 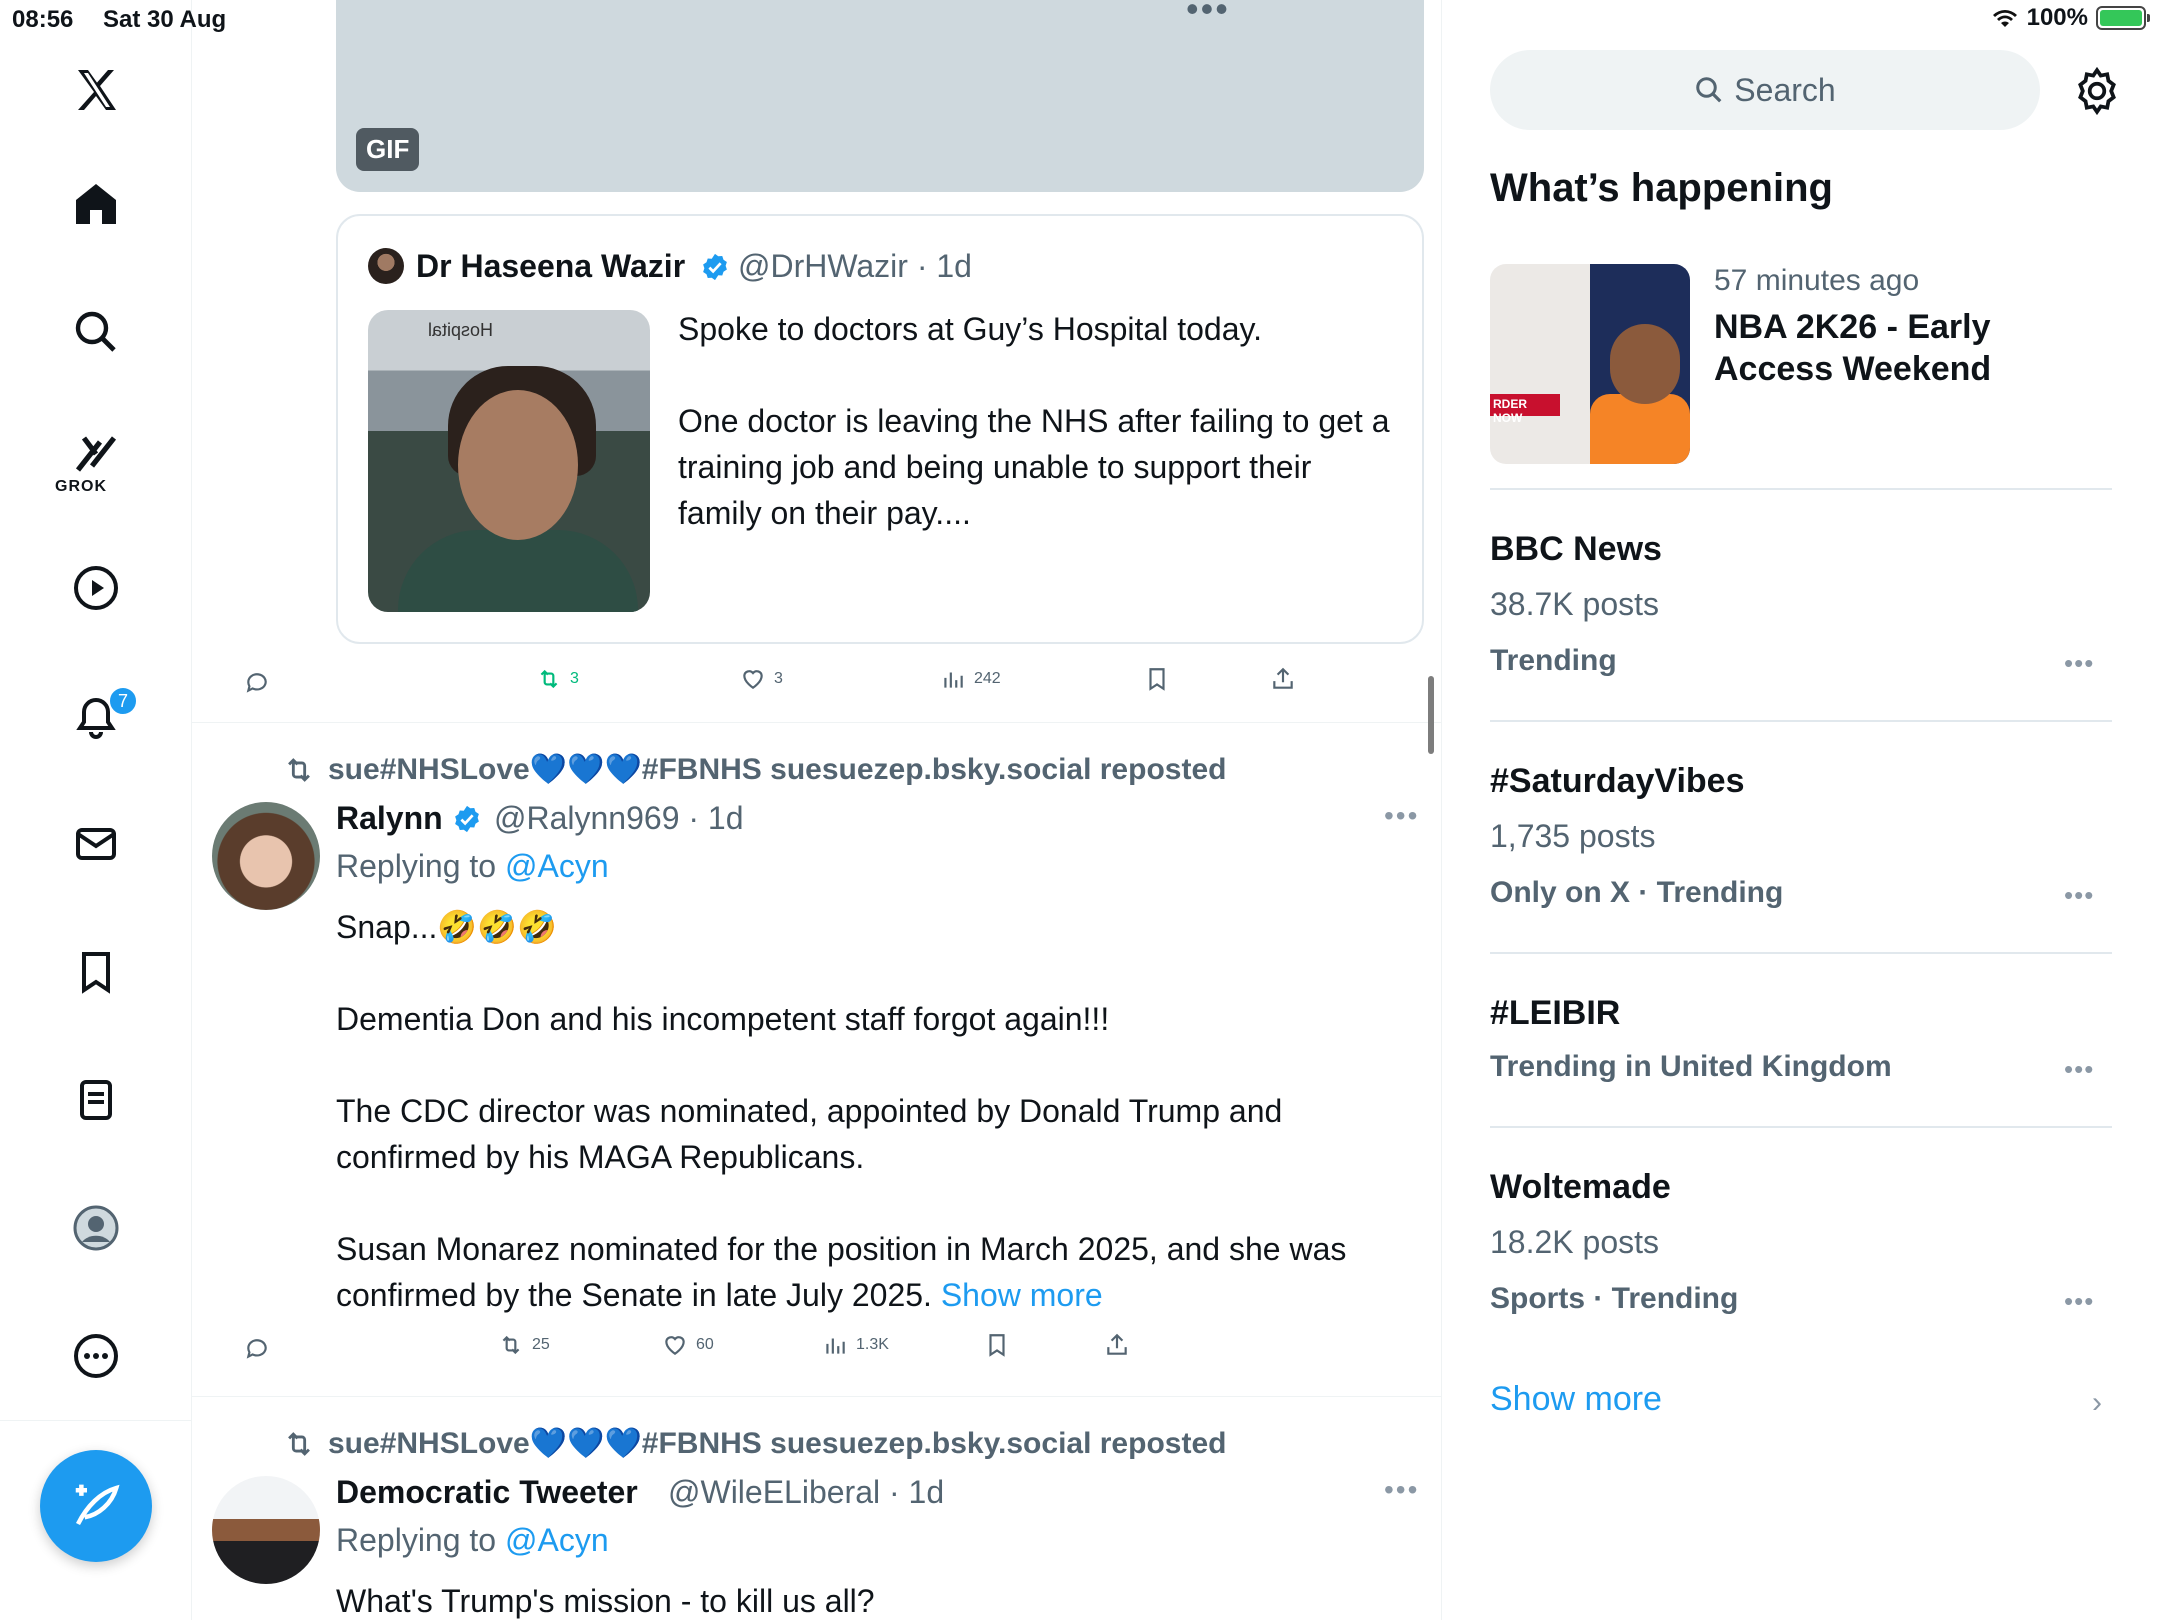 I want to click on like-button: 60, so click(x=688, y=1345).